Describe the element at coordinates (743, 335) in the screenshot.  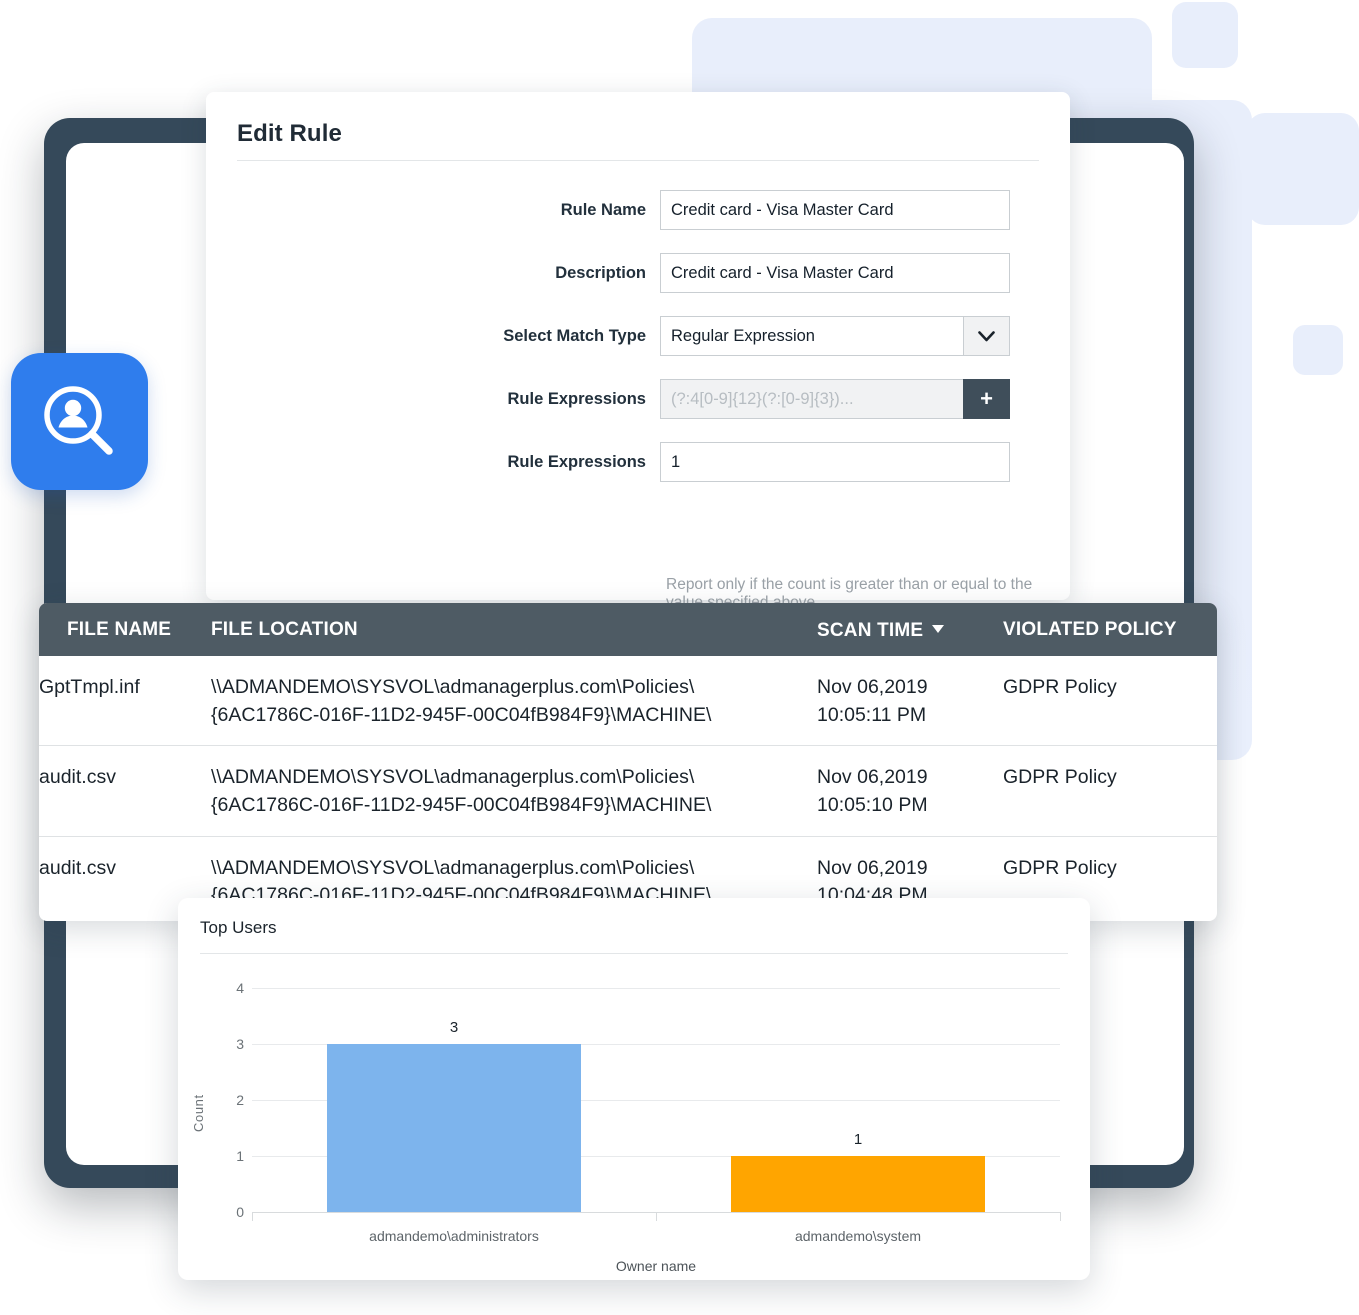
I see `match-type-selected-value: Regular Expression` at that location.